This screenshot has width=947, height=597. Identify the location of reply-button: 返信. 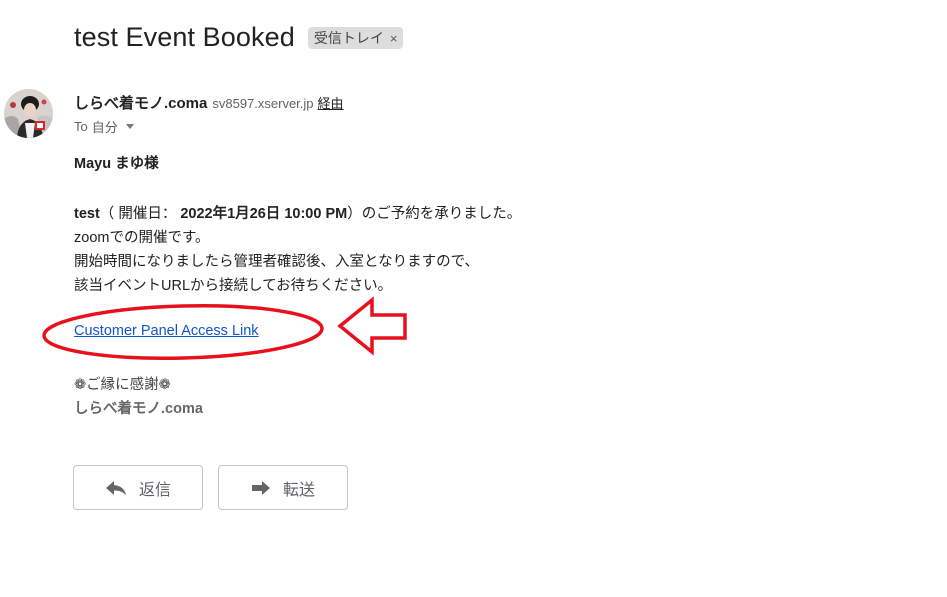
(138, 487).